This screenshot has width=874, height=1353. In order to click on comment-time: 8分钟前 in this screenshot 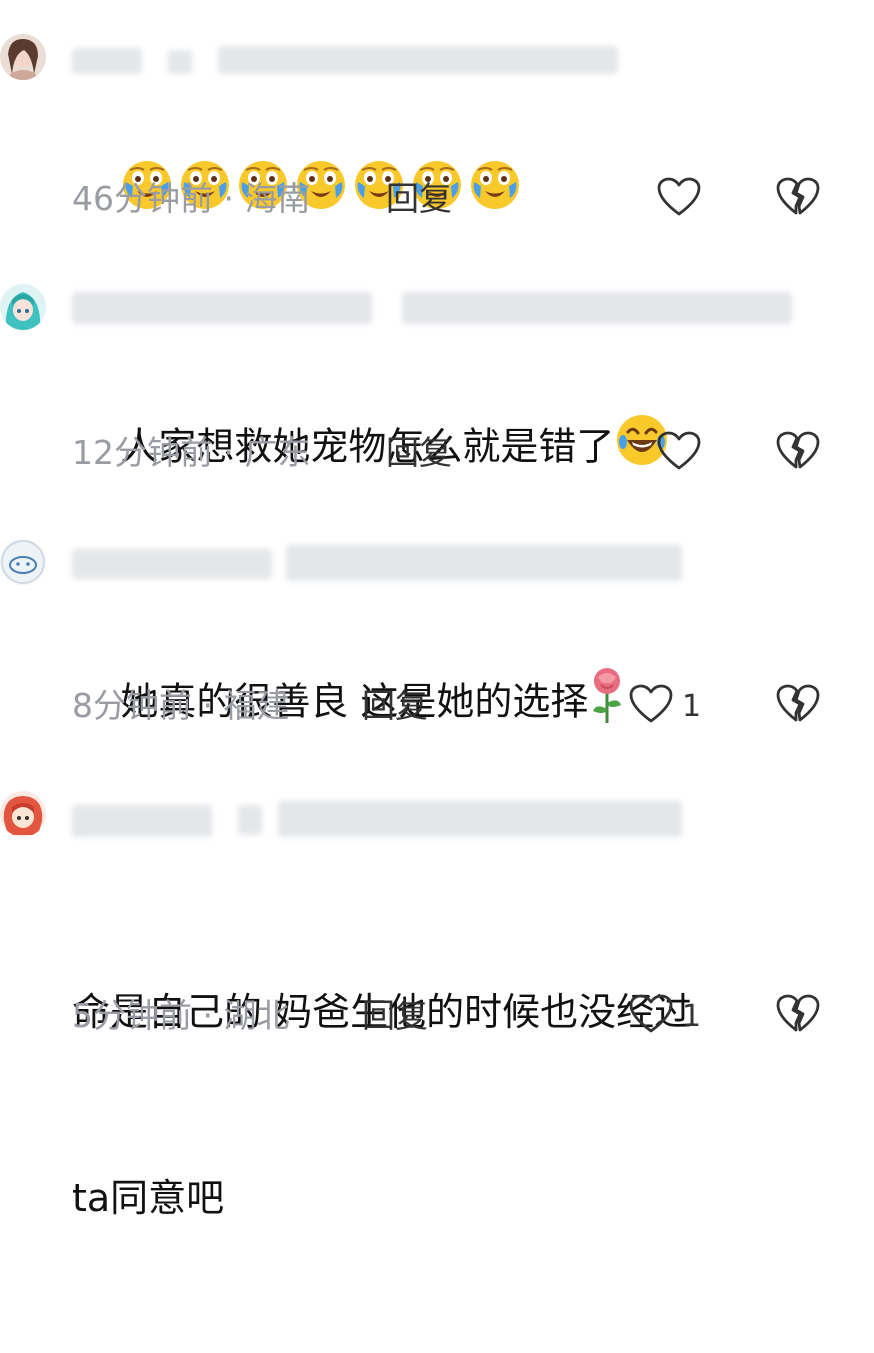, I will do `click(132, 705)`.